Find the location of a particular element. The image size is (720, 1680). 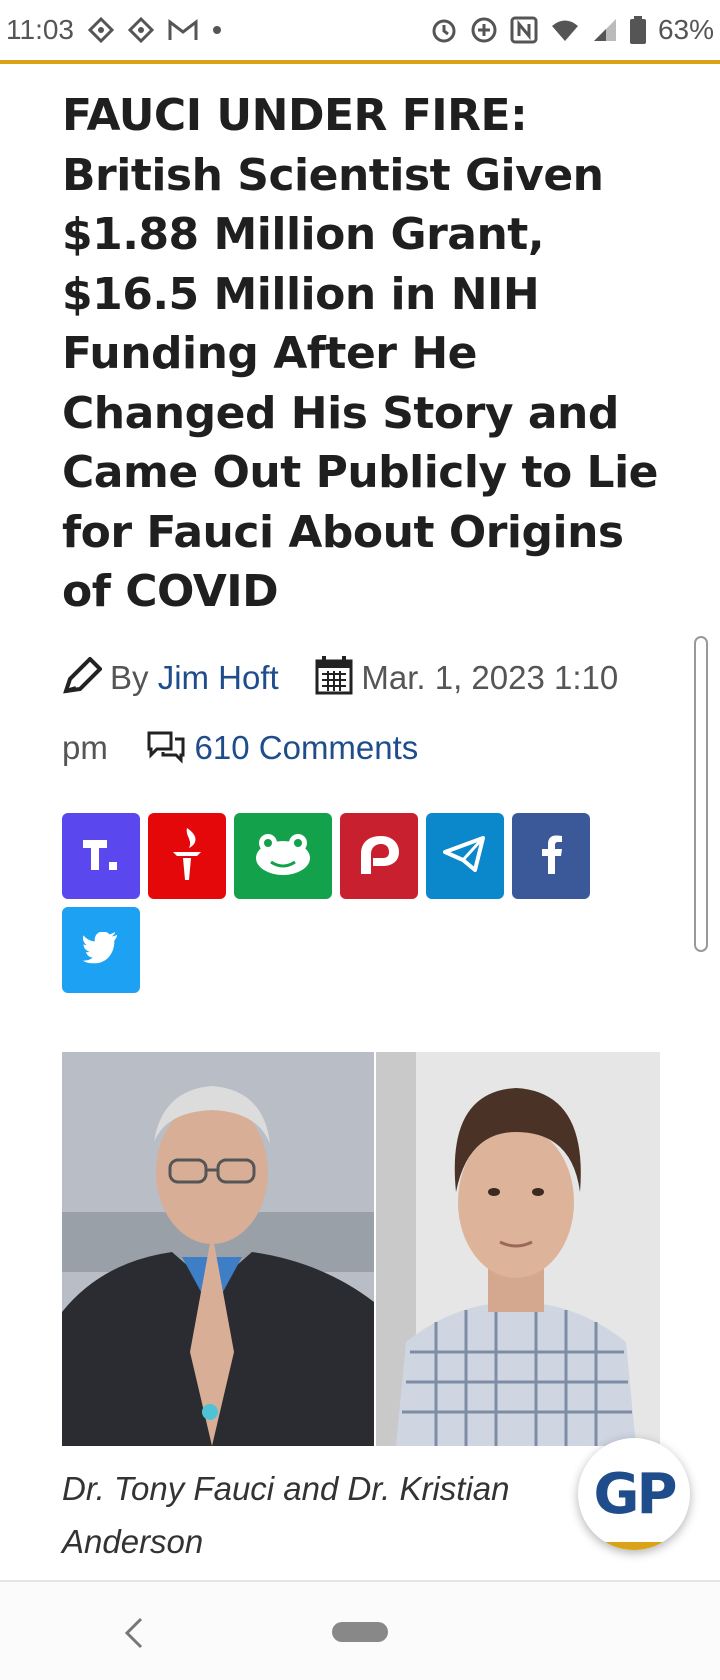

truth-social-icon is located at coordinates (101, 856).